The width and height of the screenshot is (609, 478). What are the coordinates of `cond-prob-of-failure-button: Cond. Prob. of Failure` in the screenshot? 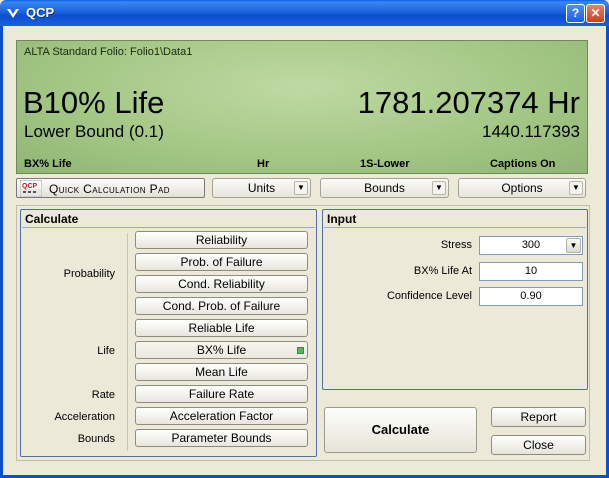 It's located at (221, 306).